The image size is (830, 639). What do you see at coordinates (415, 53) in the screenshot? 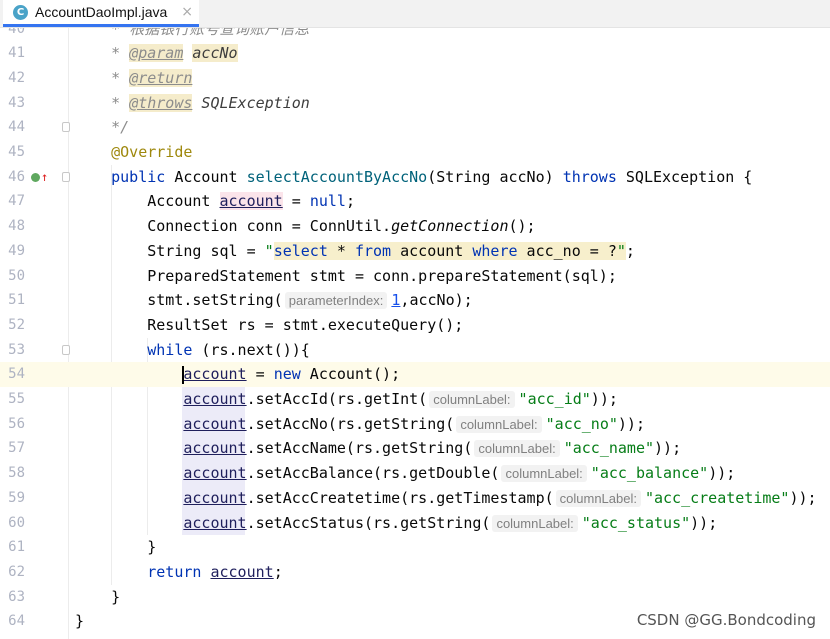
I see `code-line: 41 * @param accNo` at bounding box center [415, 53].